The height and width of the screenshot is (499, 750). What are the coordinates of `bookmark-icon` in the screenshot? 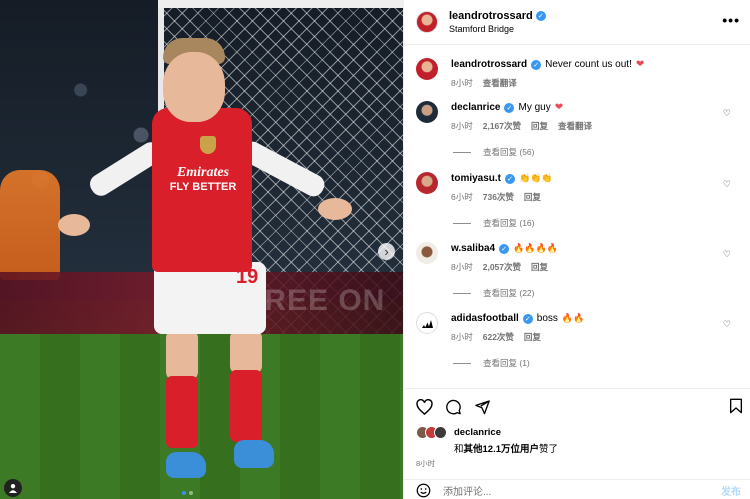 It's located at (736, 406).